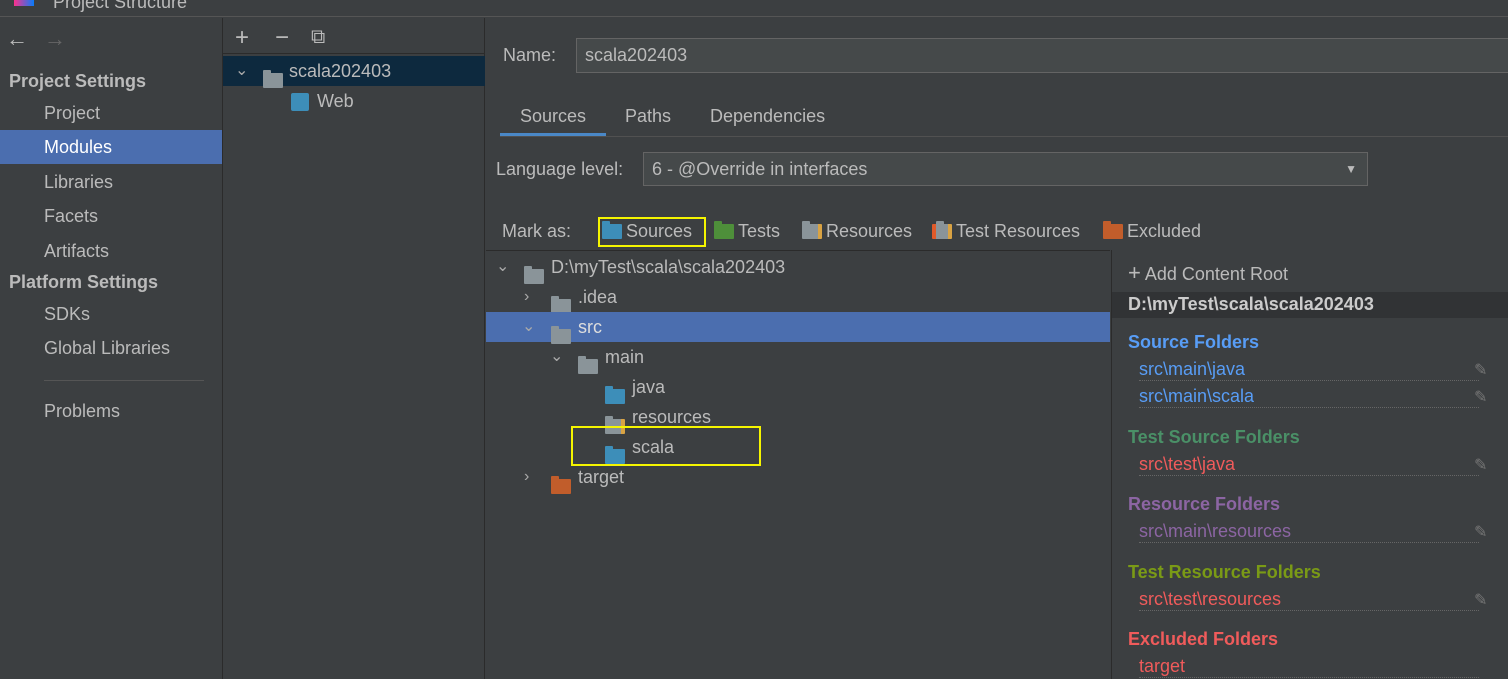 Image resolution: width=1508 pixels, height=679 pixels. What do you see at coordinates (1224, 572) in the screenshot?
I see `test-resource-folders-heading: Test Resource Folders` at bounding box center [1224, 572].